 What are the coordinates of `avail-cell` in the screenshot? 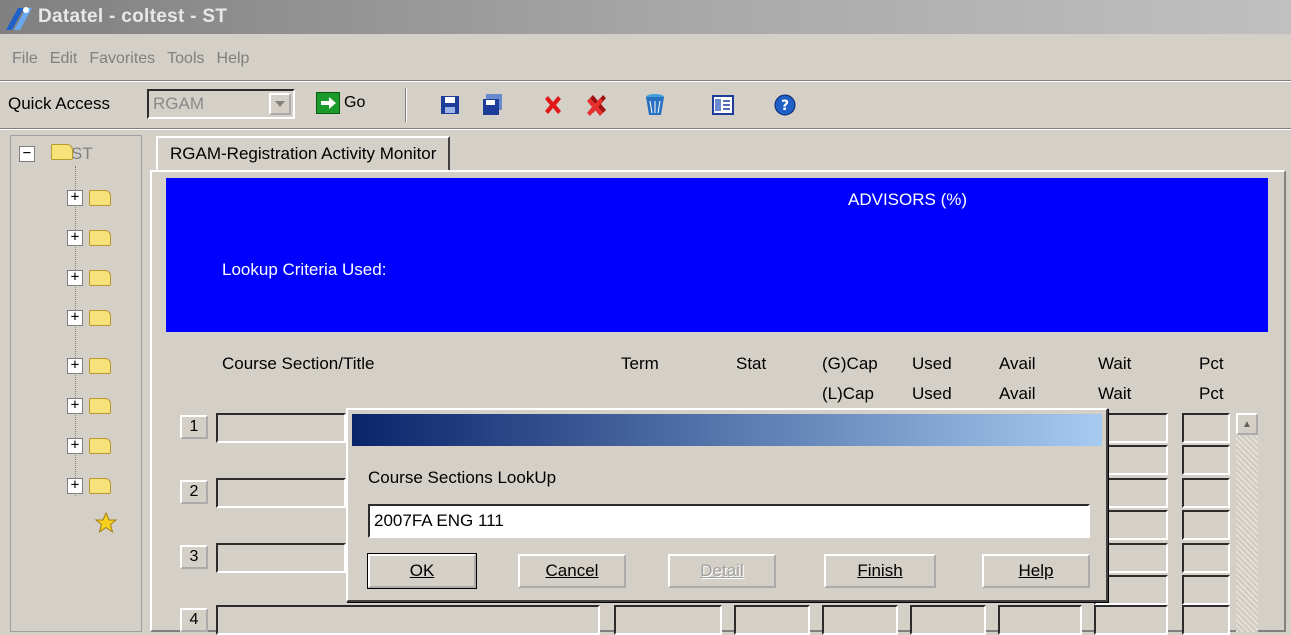 It's located at (1040, 620).